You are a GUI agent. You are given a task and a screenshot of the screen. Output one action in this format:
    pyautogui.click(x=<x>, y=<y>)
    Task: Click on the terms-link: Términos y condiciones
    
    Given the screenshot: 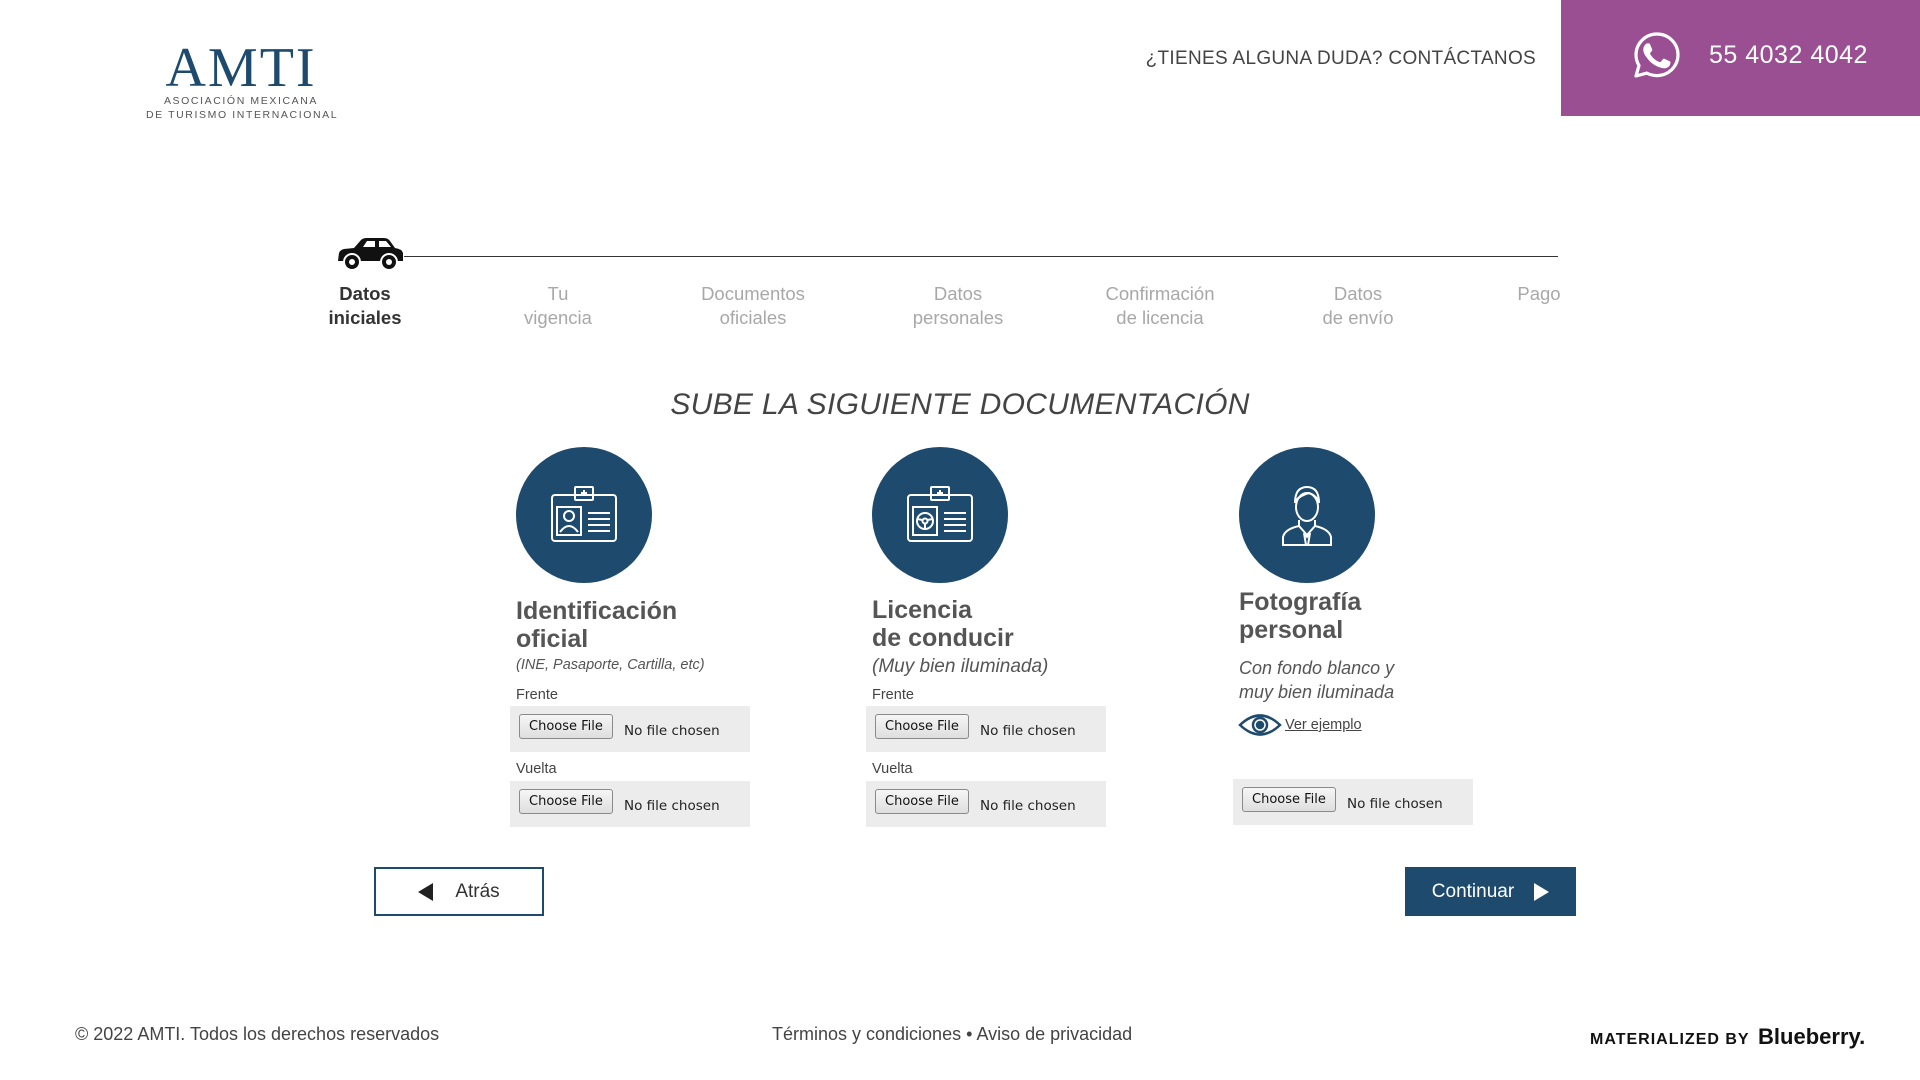 What is the action you would take?
    pyautogui.click(x=866, y=1034)
    